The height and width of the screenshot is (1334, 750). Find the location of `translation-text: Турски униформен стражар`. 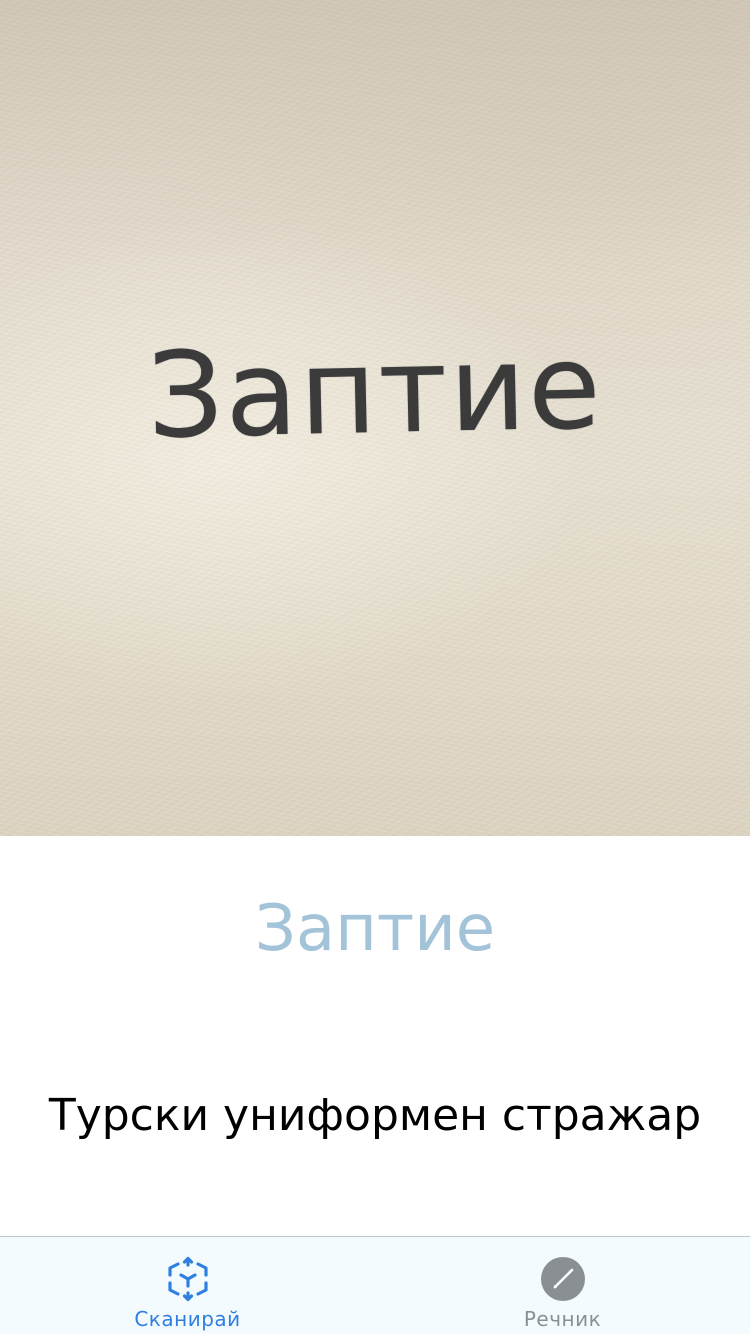

translation-text: Турски униформен стражар is located at coordinates (375, 1115).